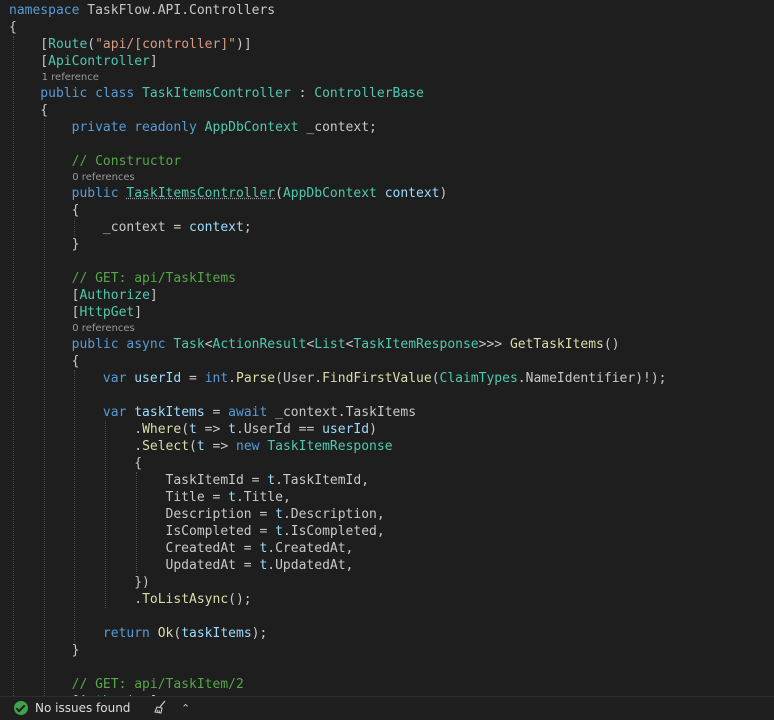  Describe the element at coordinates (391, 278) in the screenshot. I see `code-line: // GET: api/TaskItems` at that location.